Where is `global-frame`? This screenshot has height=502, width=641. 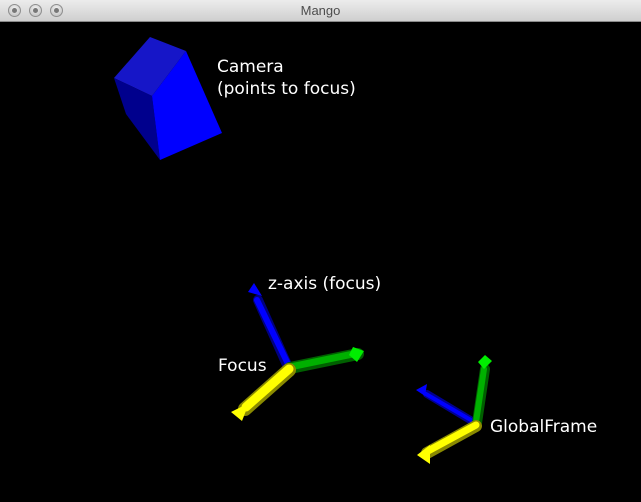
global-frame is located at coordinates (454, 409).